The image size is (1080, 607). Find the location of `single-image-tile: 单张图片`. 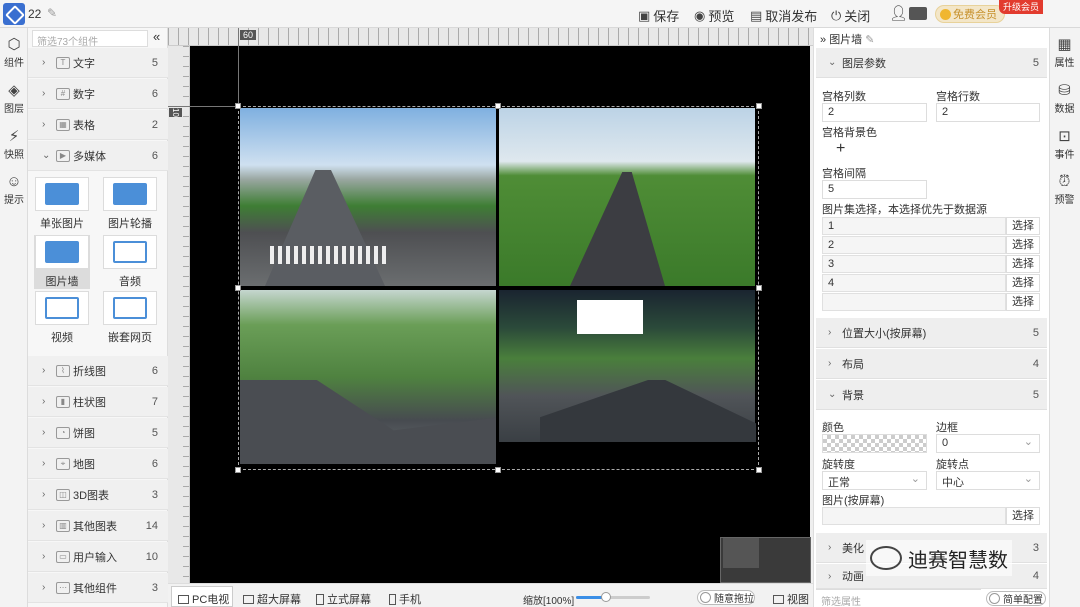

single-image-tile: 单张图片 is located at coordinates (62, 204).